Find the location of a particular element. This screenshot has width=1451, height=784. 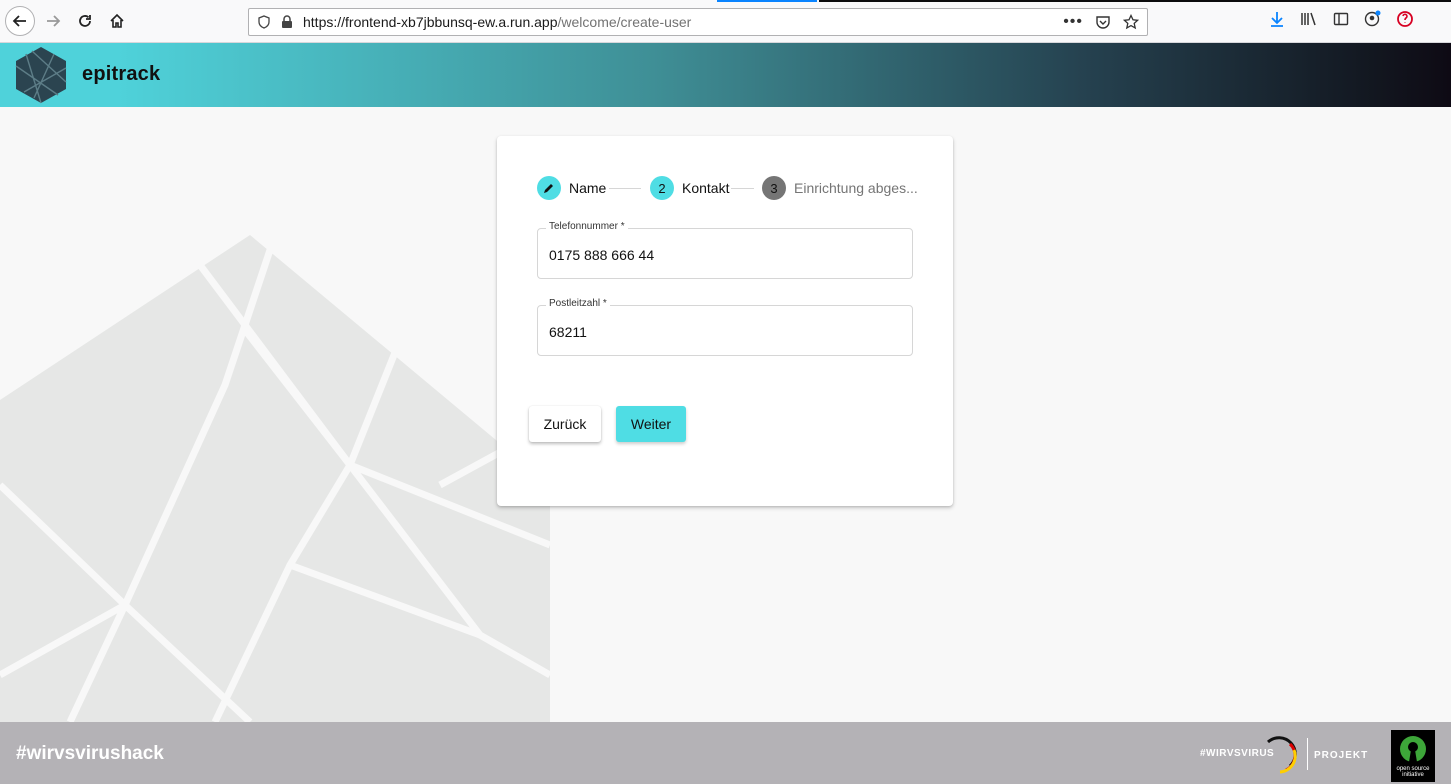

epitrack-logo is located at coordinates (41, 75).